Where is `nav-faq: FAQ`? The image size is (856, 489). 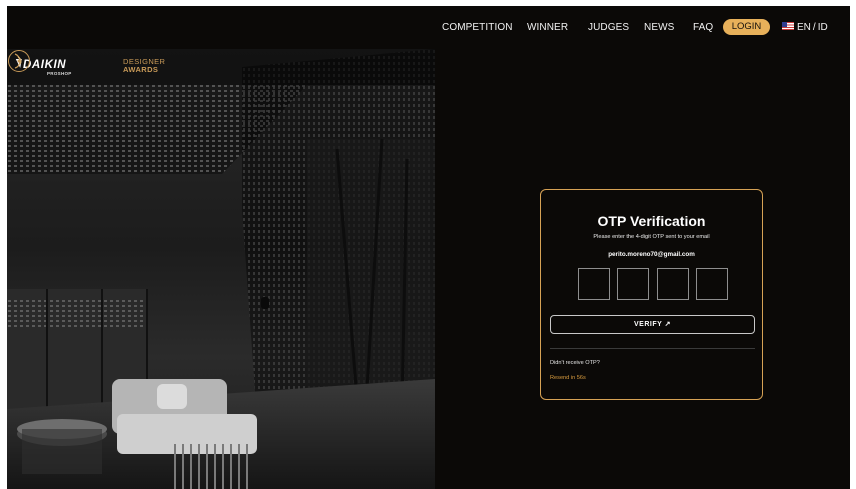
nav-faq: FAQ is located at coordinates (703, 27).